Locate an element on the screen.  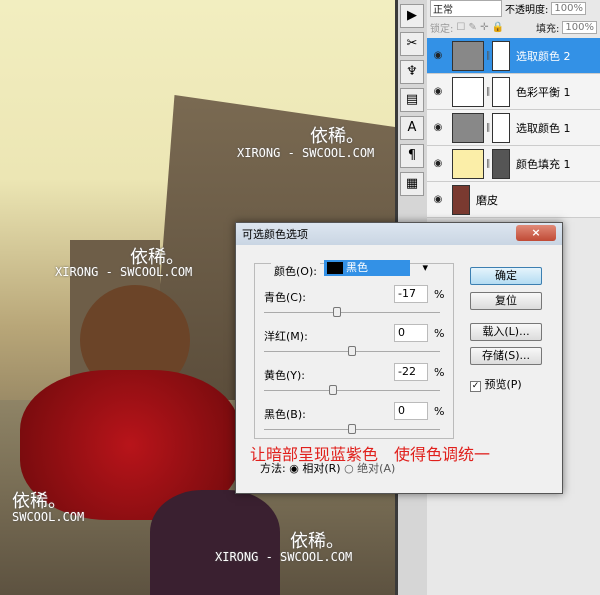
slider-label: 黄色(Y): is located at coordinates (285, 375).